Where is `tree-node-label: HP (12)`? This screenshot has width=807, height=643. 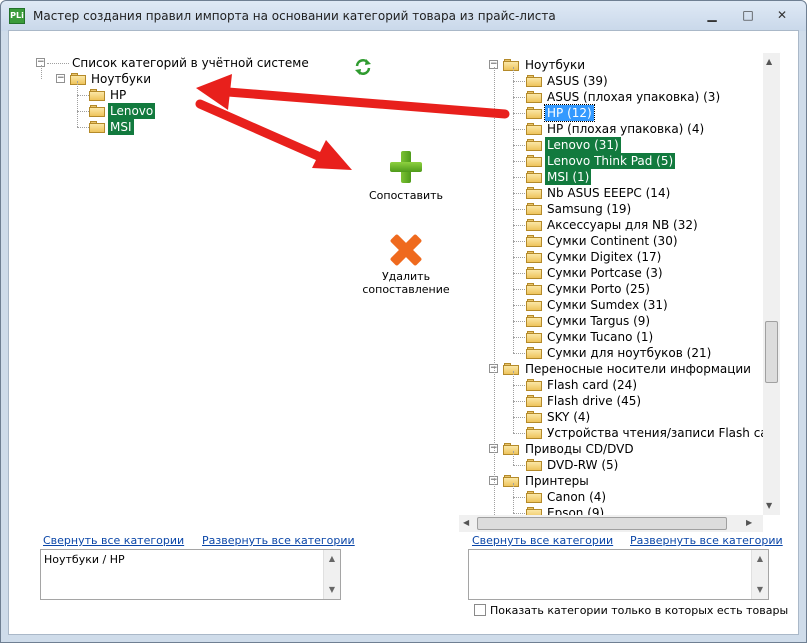 tree-node-label: HP (12) is located at coordinates (569, 113).